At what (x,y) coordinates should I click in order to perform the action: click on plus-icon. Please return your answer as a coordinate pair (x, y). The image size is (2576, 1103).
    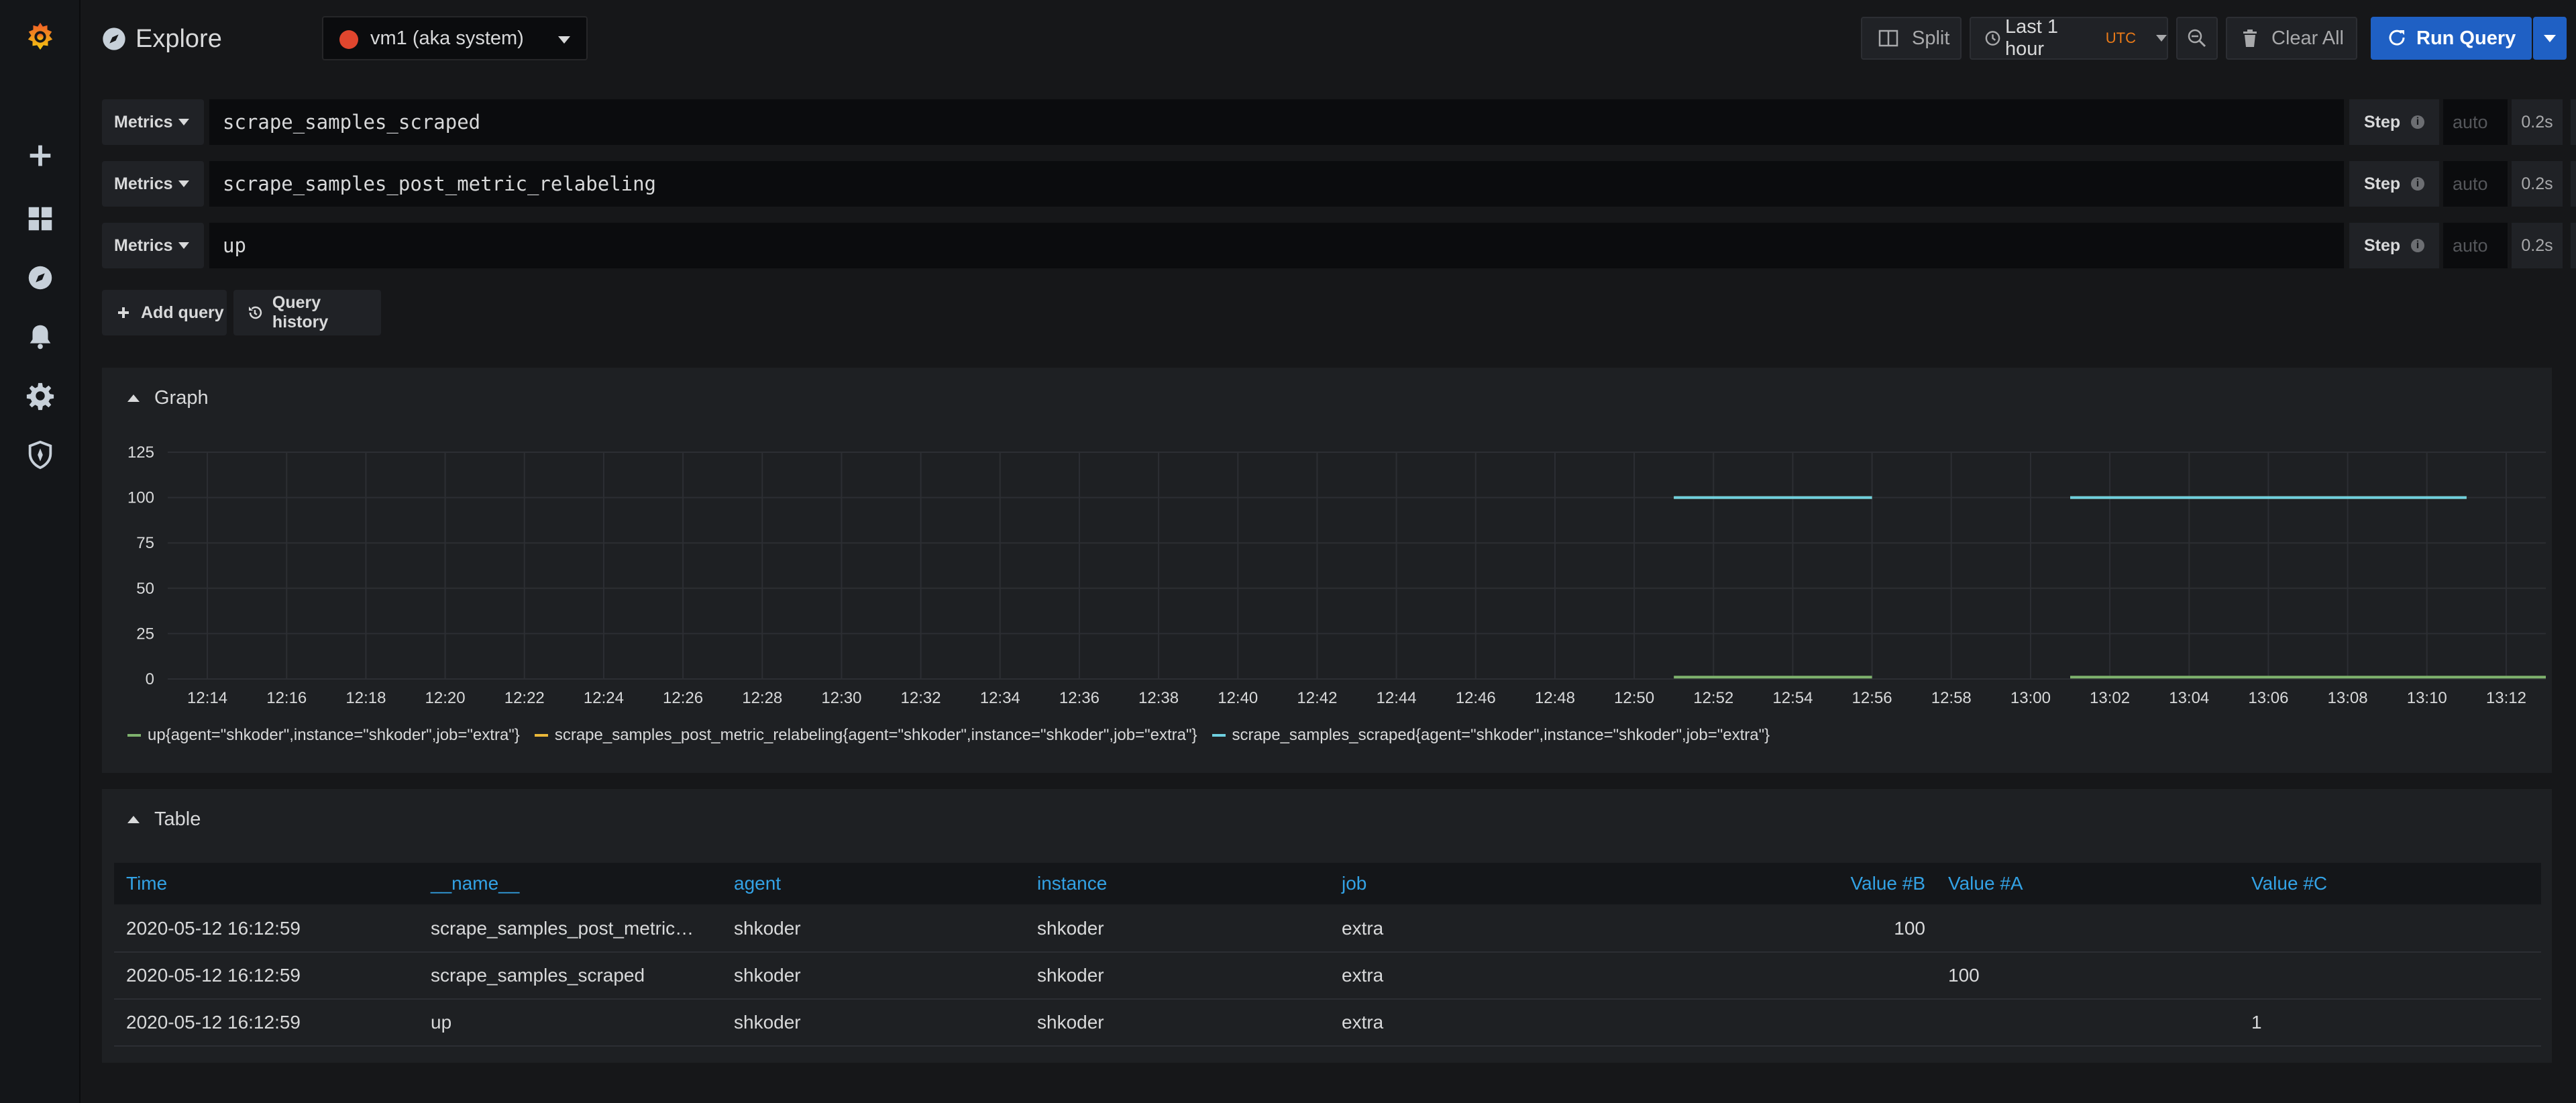
    Looking at the image, I should click on (40, 156).